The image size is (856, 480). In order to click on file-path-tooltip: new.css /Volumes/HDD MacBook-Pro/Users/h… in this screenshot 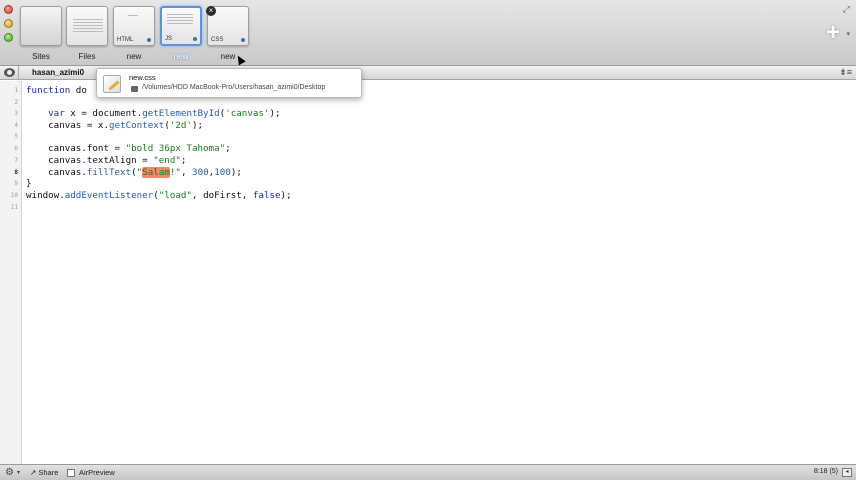, I will do `click(229, 83)`.